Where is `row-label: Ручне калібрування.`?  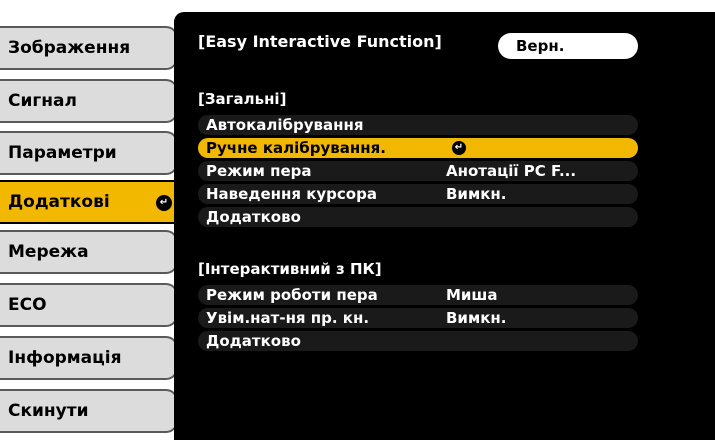 row-label: Ручне калібрування. is located at coordinates (296, 148).